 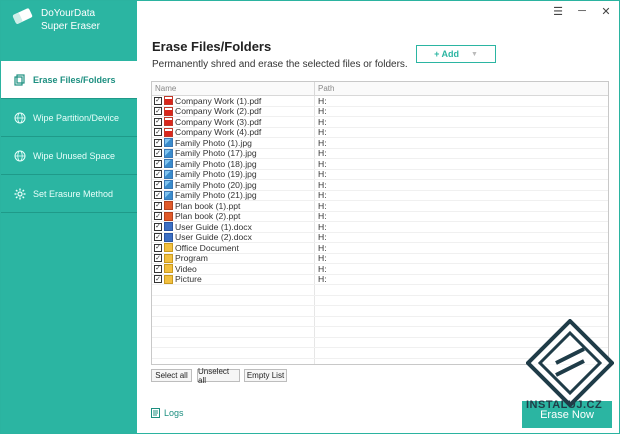 I want to click on add-button-label: + Add, so click(x=446, y=54).